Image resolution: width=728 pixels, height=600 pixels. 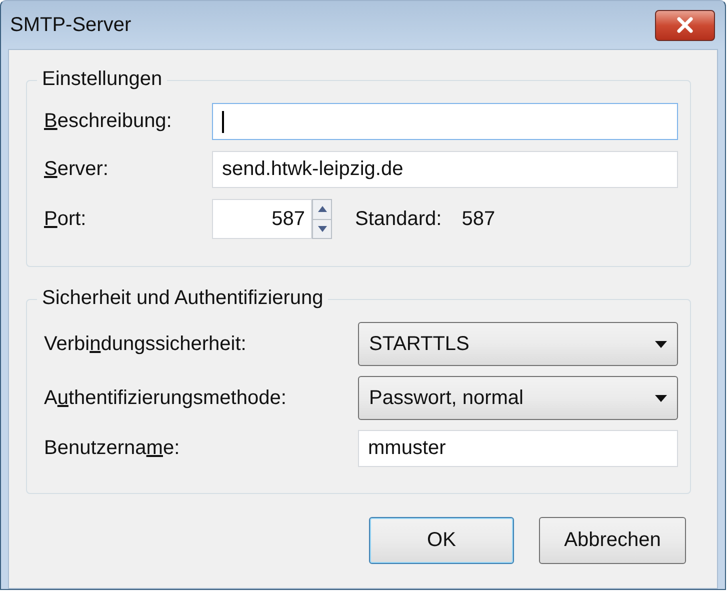 What do you see at coordinates (518, 398) in the screenshot?
I see `dropdown: Passwort, normal` at bounding box center [518, 398].